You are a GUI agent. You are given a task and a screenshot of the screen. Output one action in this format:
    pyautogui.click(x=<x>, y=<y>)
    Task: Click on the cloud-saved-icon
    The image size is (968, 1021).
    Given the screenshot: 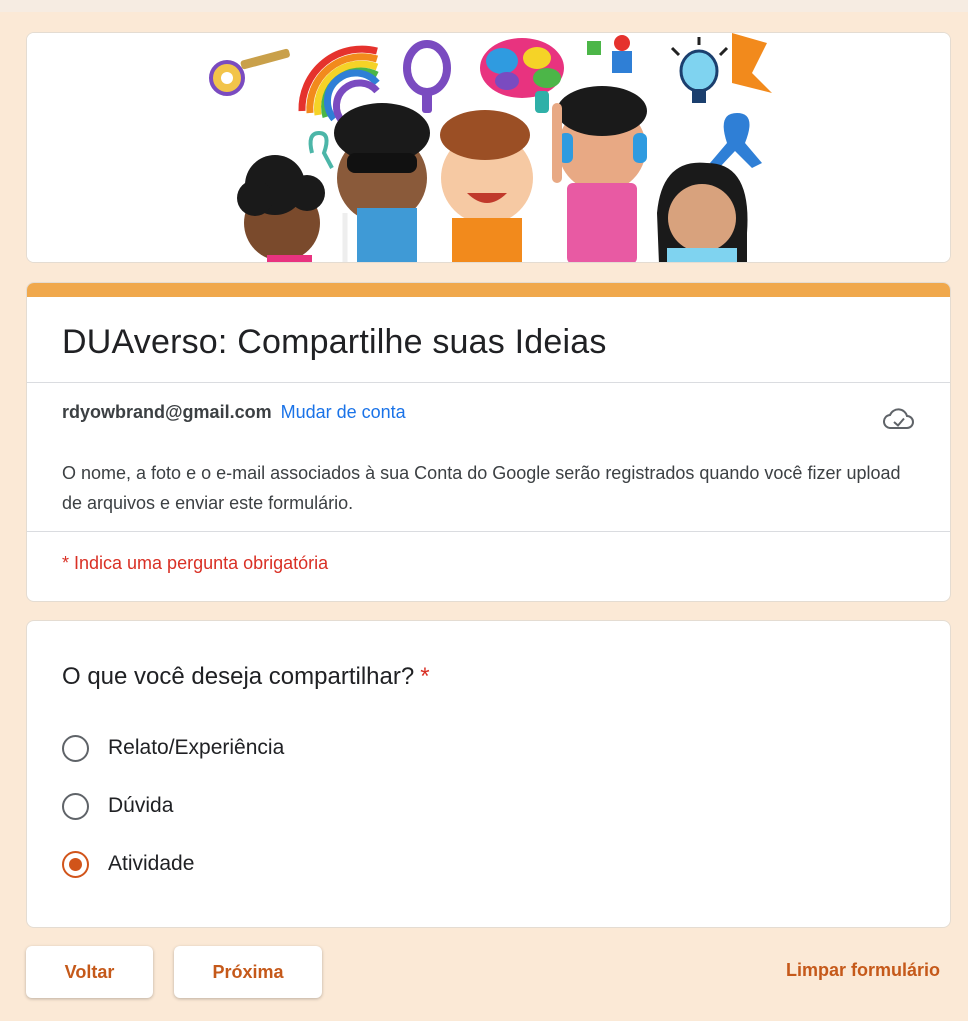 What is the action you would take?
    pyautogui.click(x=898, y=418)
    